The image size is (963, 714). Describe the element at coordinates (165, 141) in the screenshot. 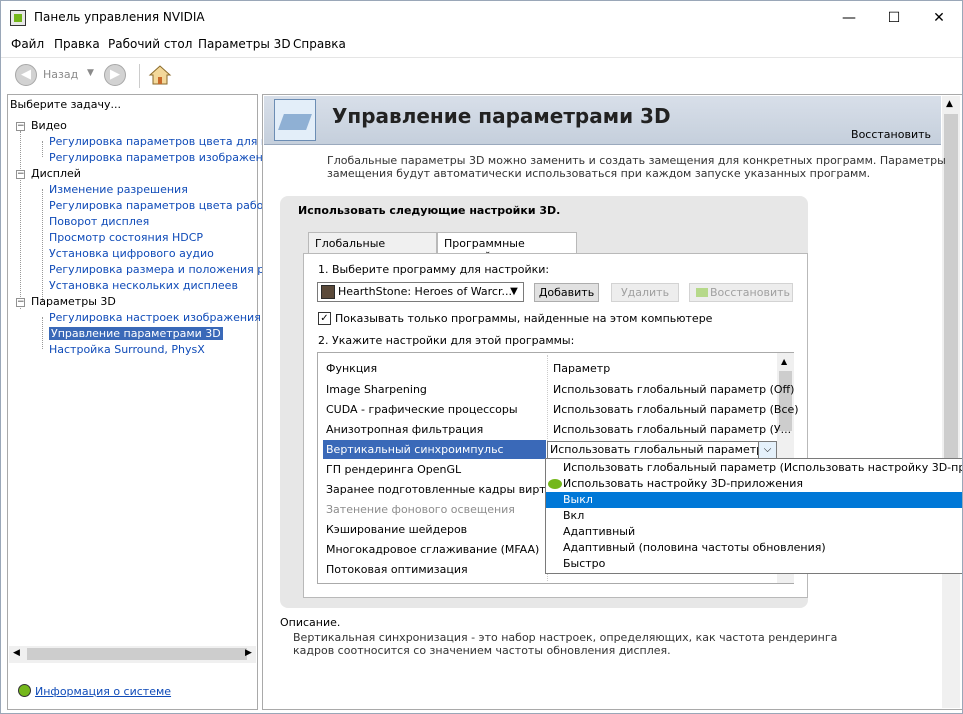

I see `tree-item-video-color: Регулировка параметров цвета для вид` at that location.